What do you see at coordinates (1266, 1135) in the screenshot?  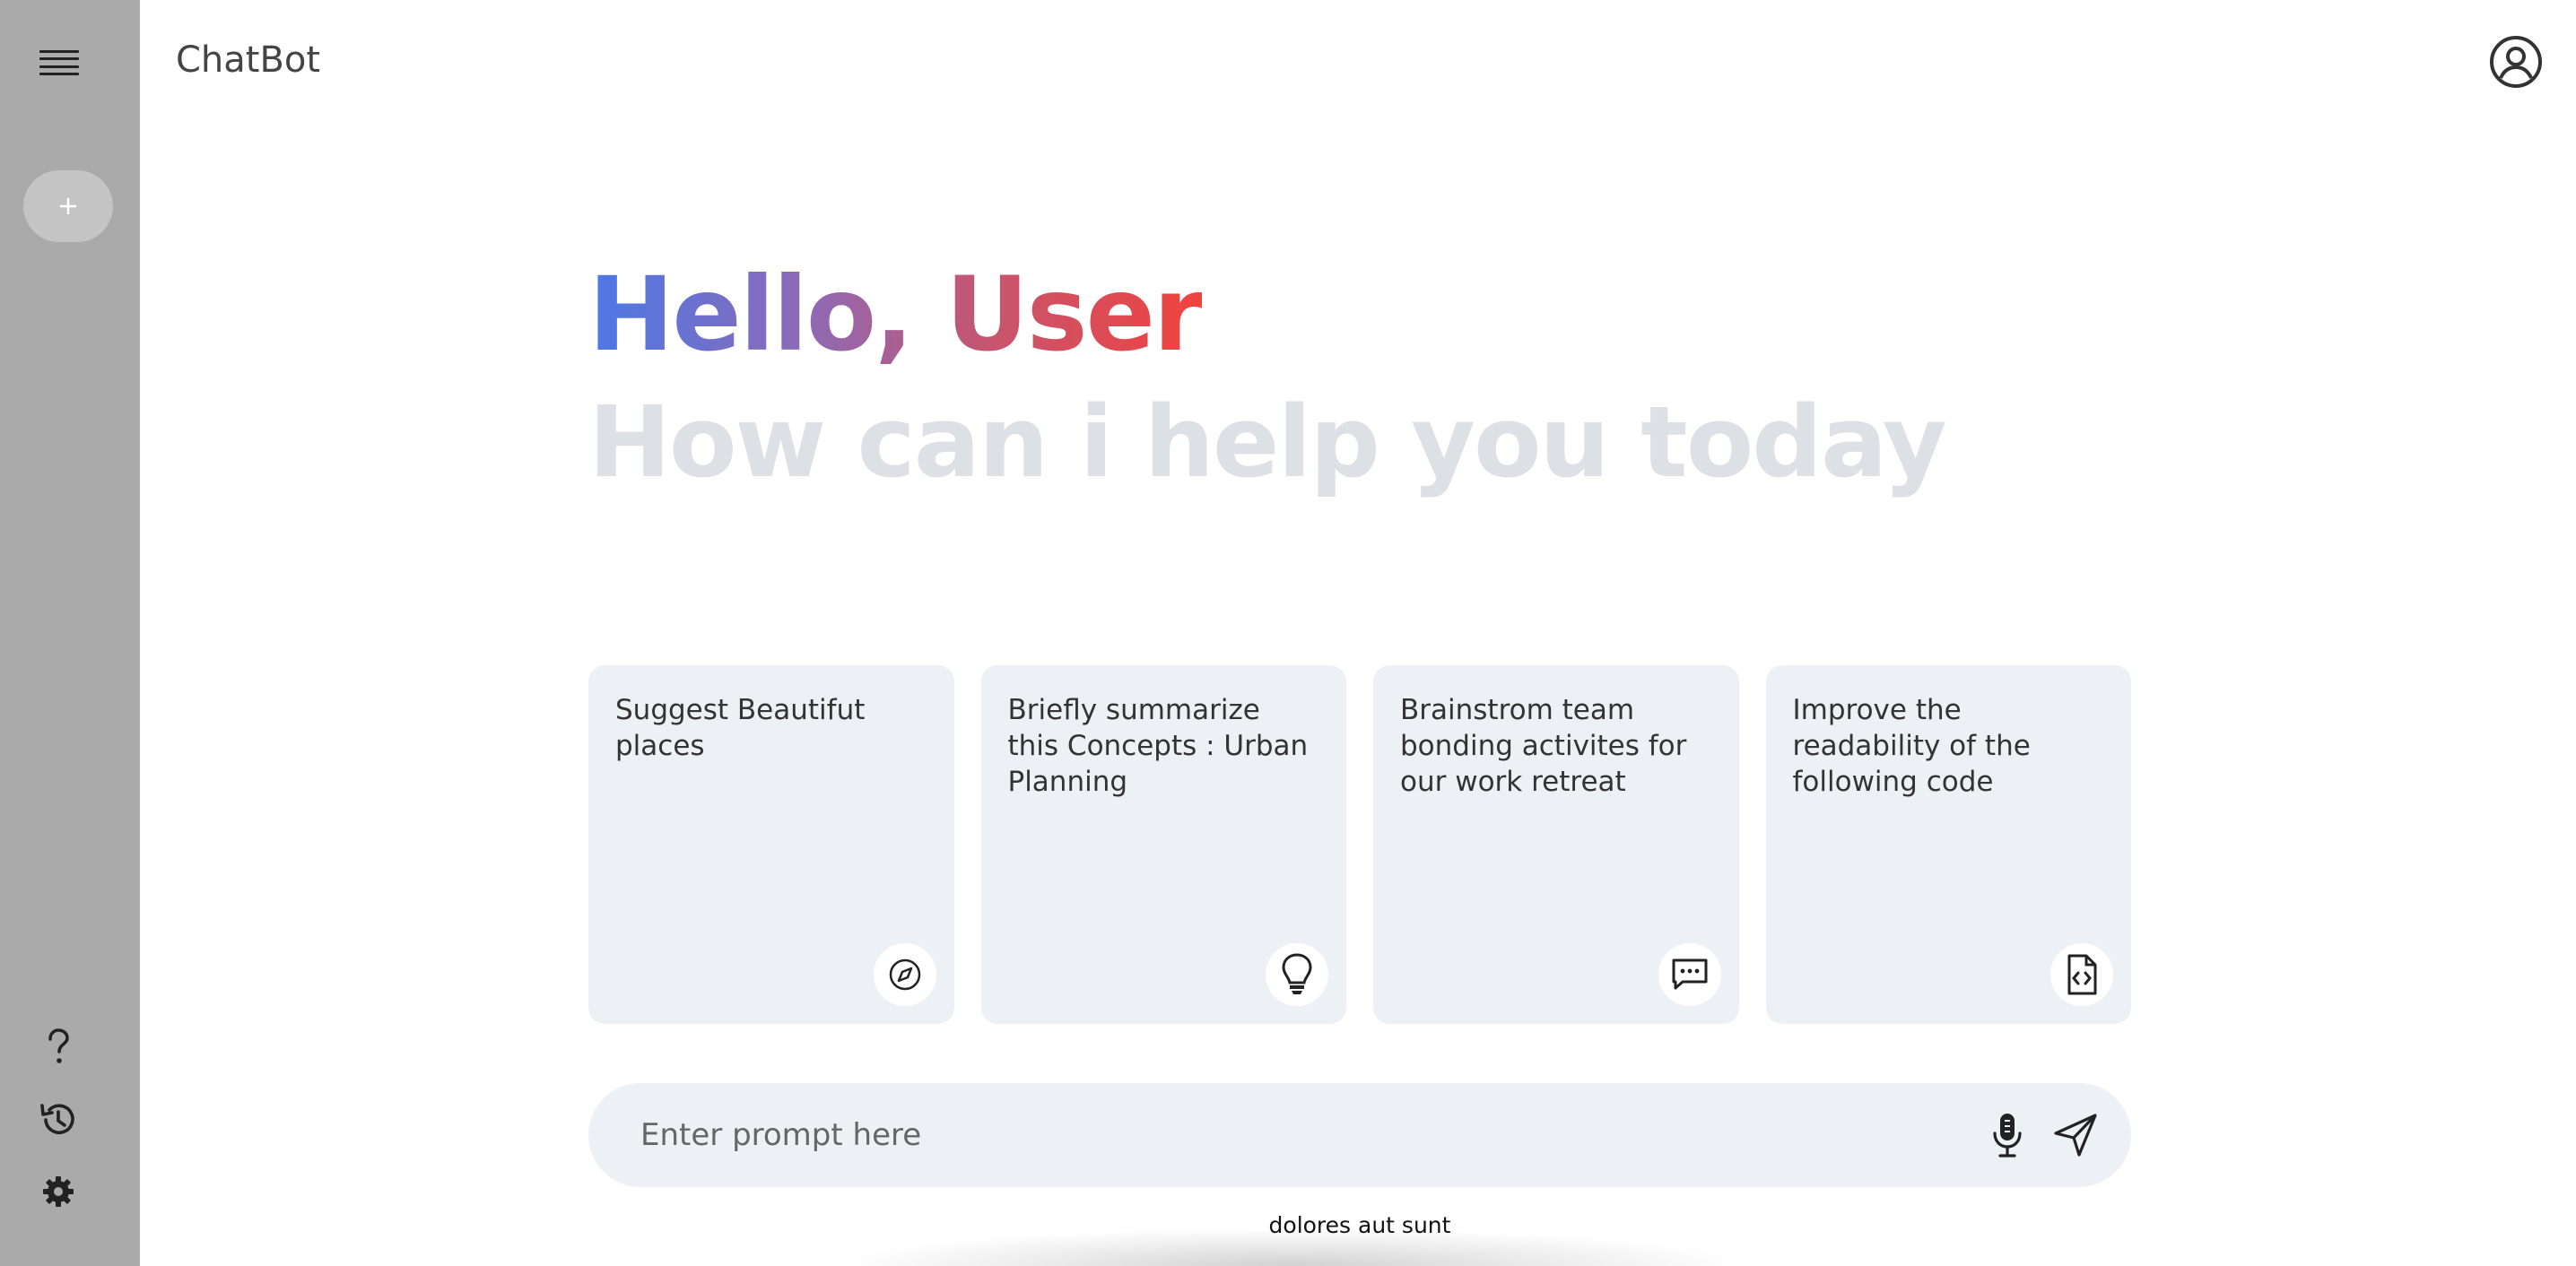 I see `prompt-input` at bounding box center [1266, 1135].